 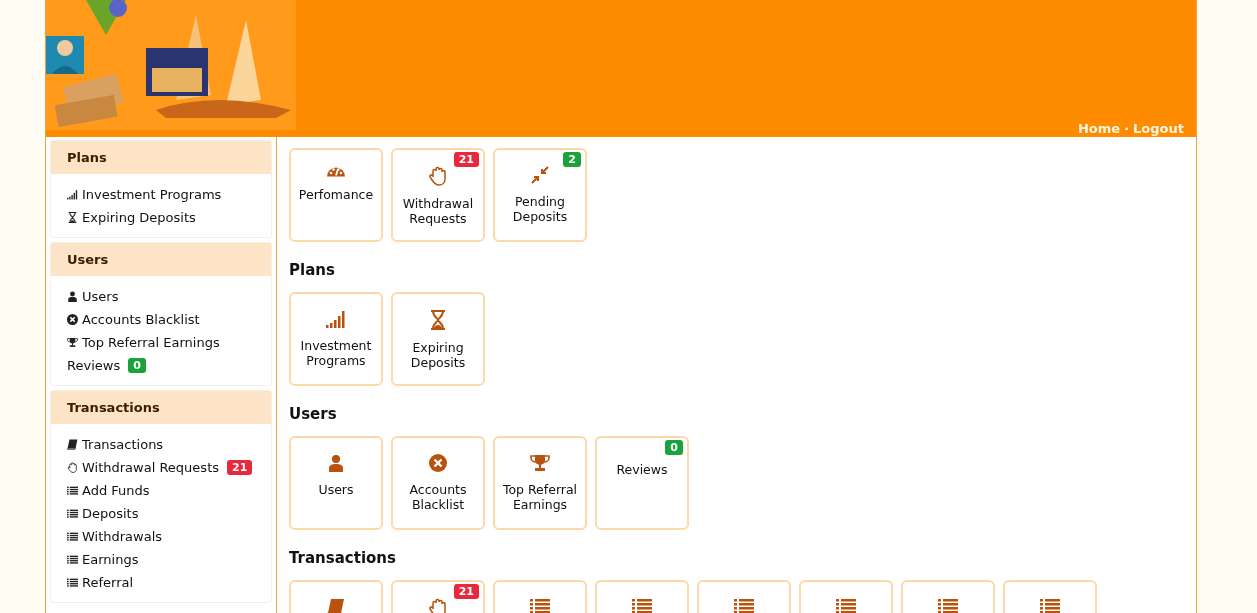 What do you see at coordinates (343, 558) in the screenshot?
I see `section-heading: Transactions` at bounding box center [343, 558].